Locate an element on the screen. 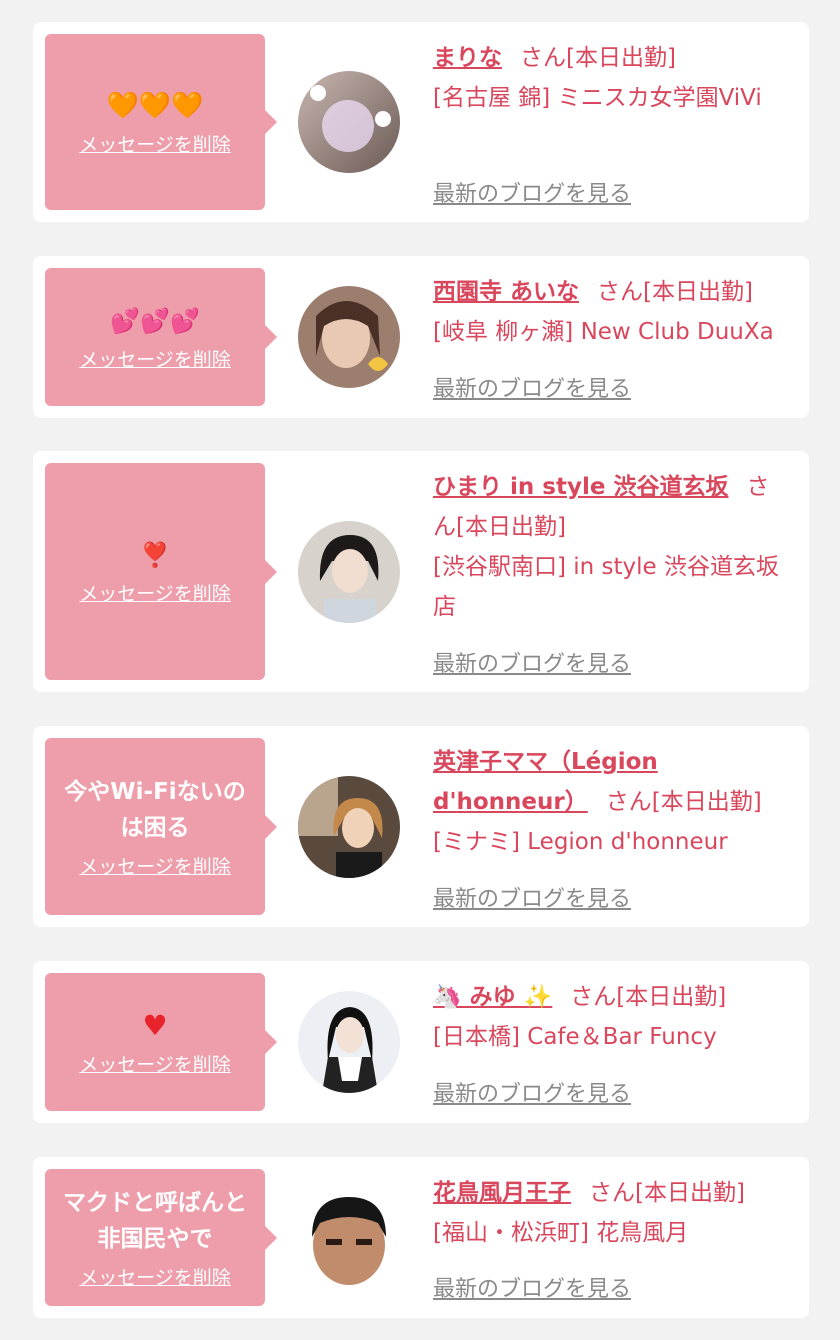  cast-info: 西園寺 あいな さん[本日出勤] [岐阜 柳ヶ瀬] New Club DuuXa is located at coordinates (612, 312).